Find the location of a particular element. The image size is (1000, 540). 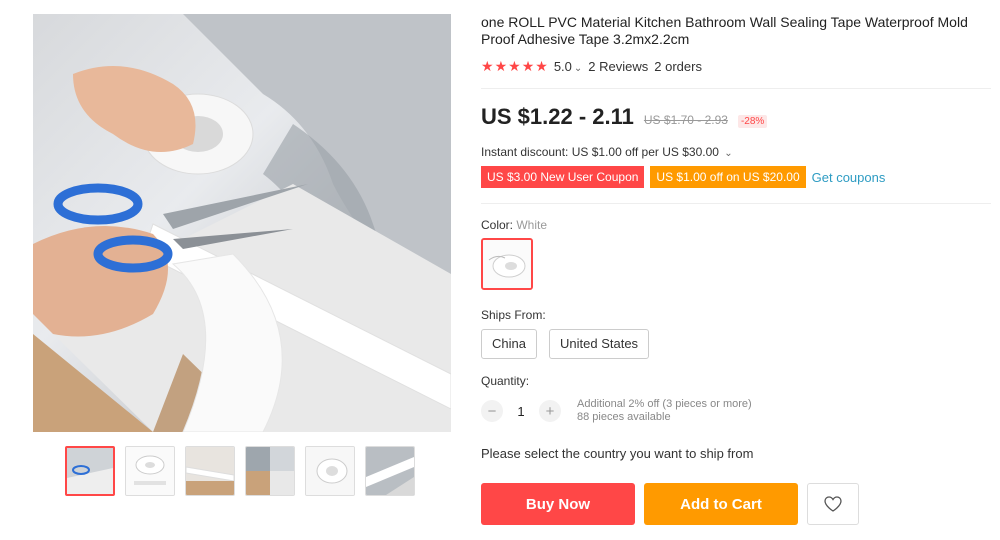

buy-now-button: Buy Now is located at coordinates (558, 504).